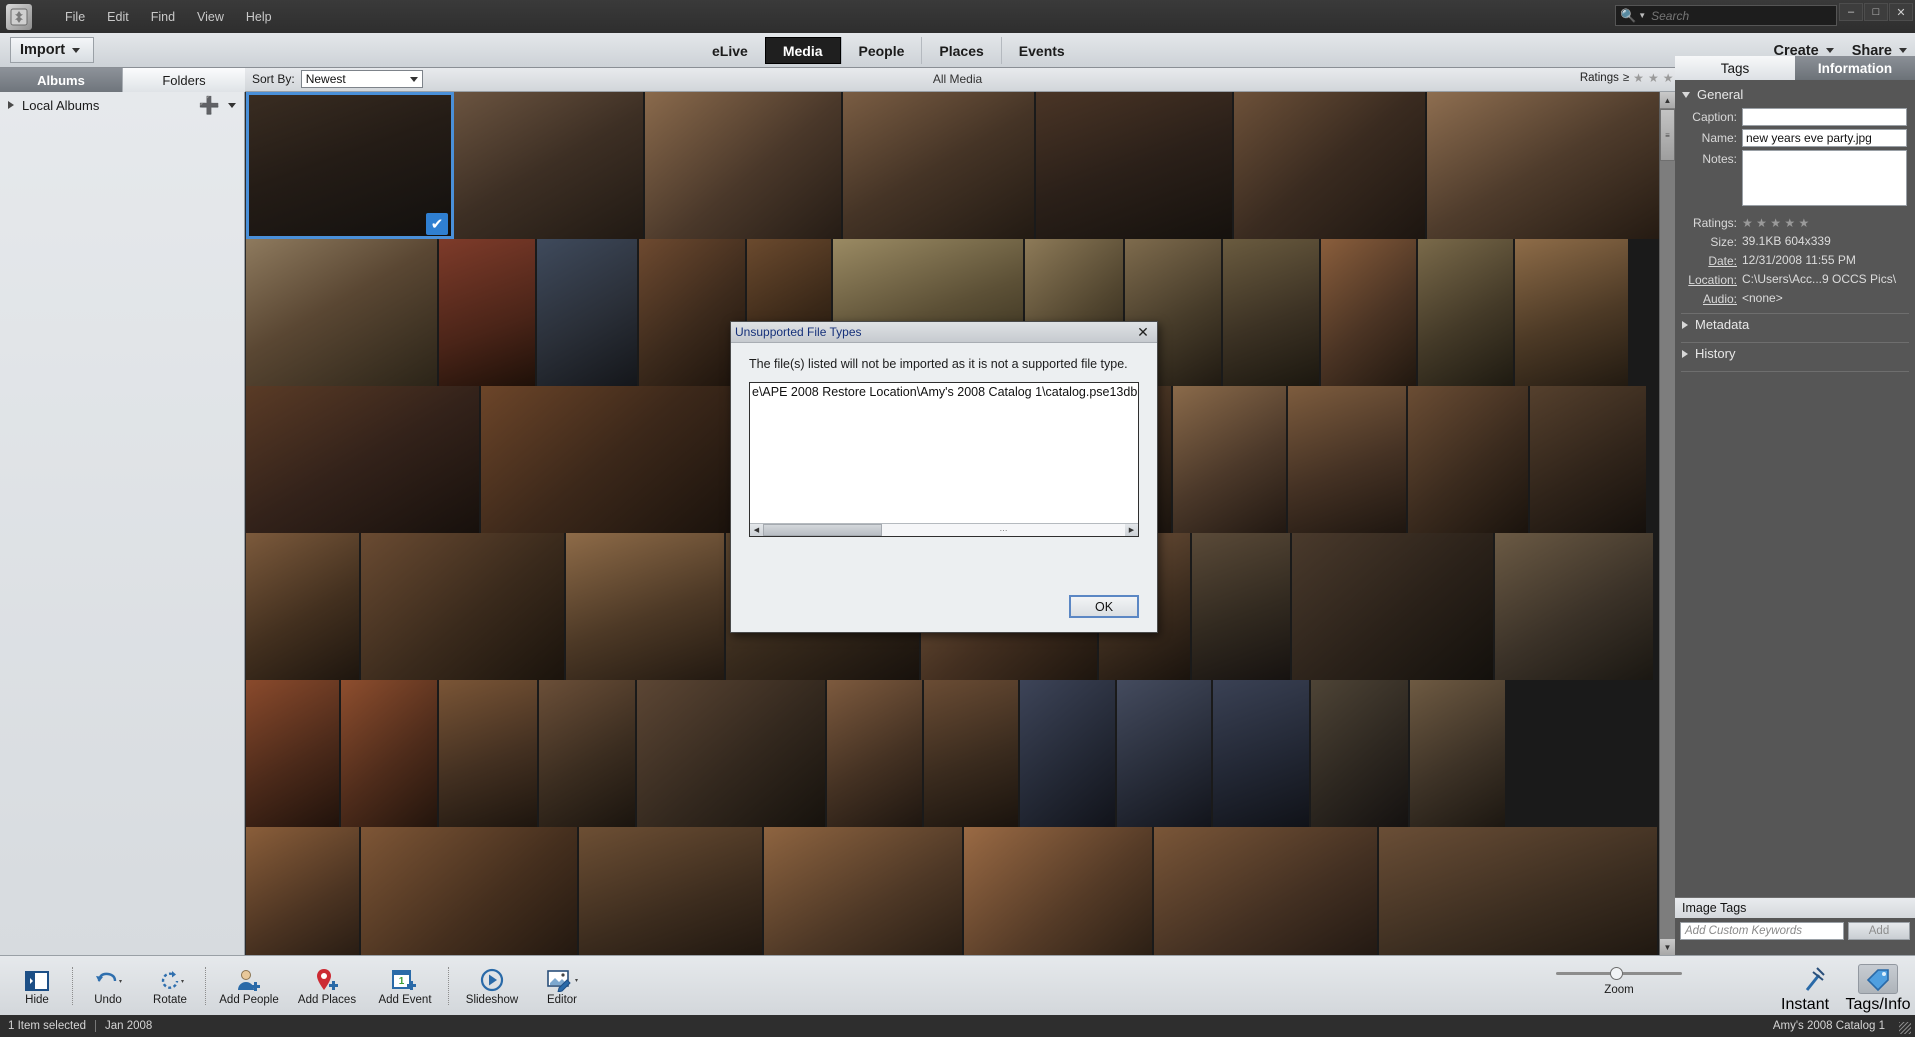 The height and width of the screenshot is (1037, 1915). I want to click on scroll-down-button: ▼, so click(1667, 947).